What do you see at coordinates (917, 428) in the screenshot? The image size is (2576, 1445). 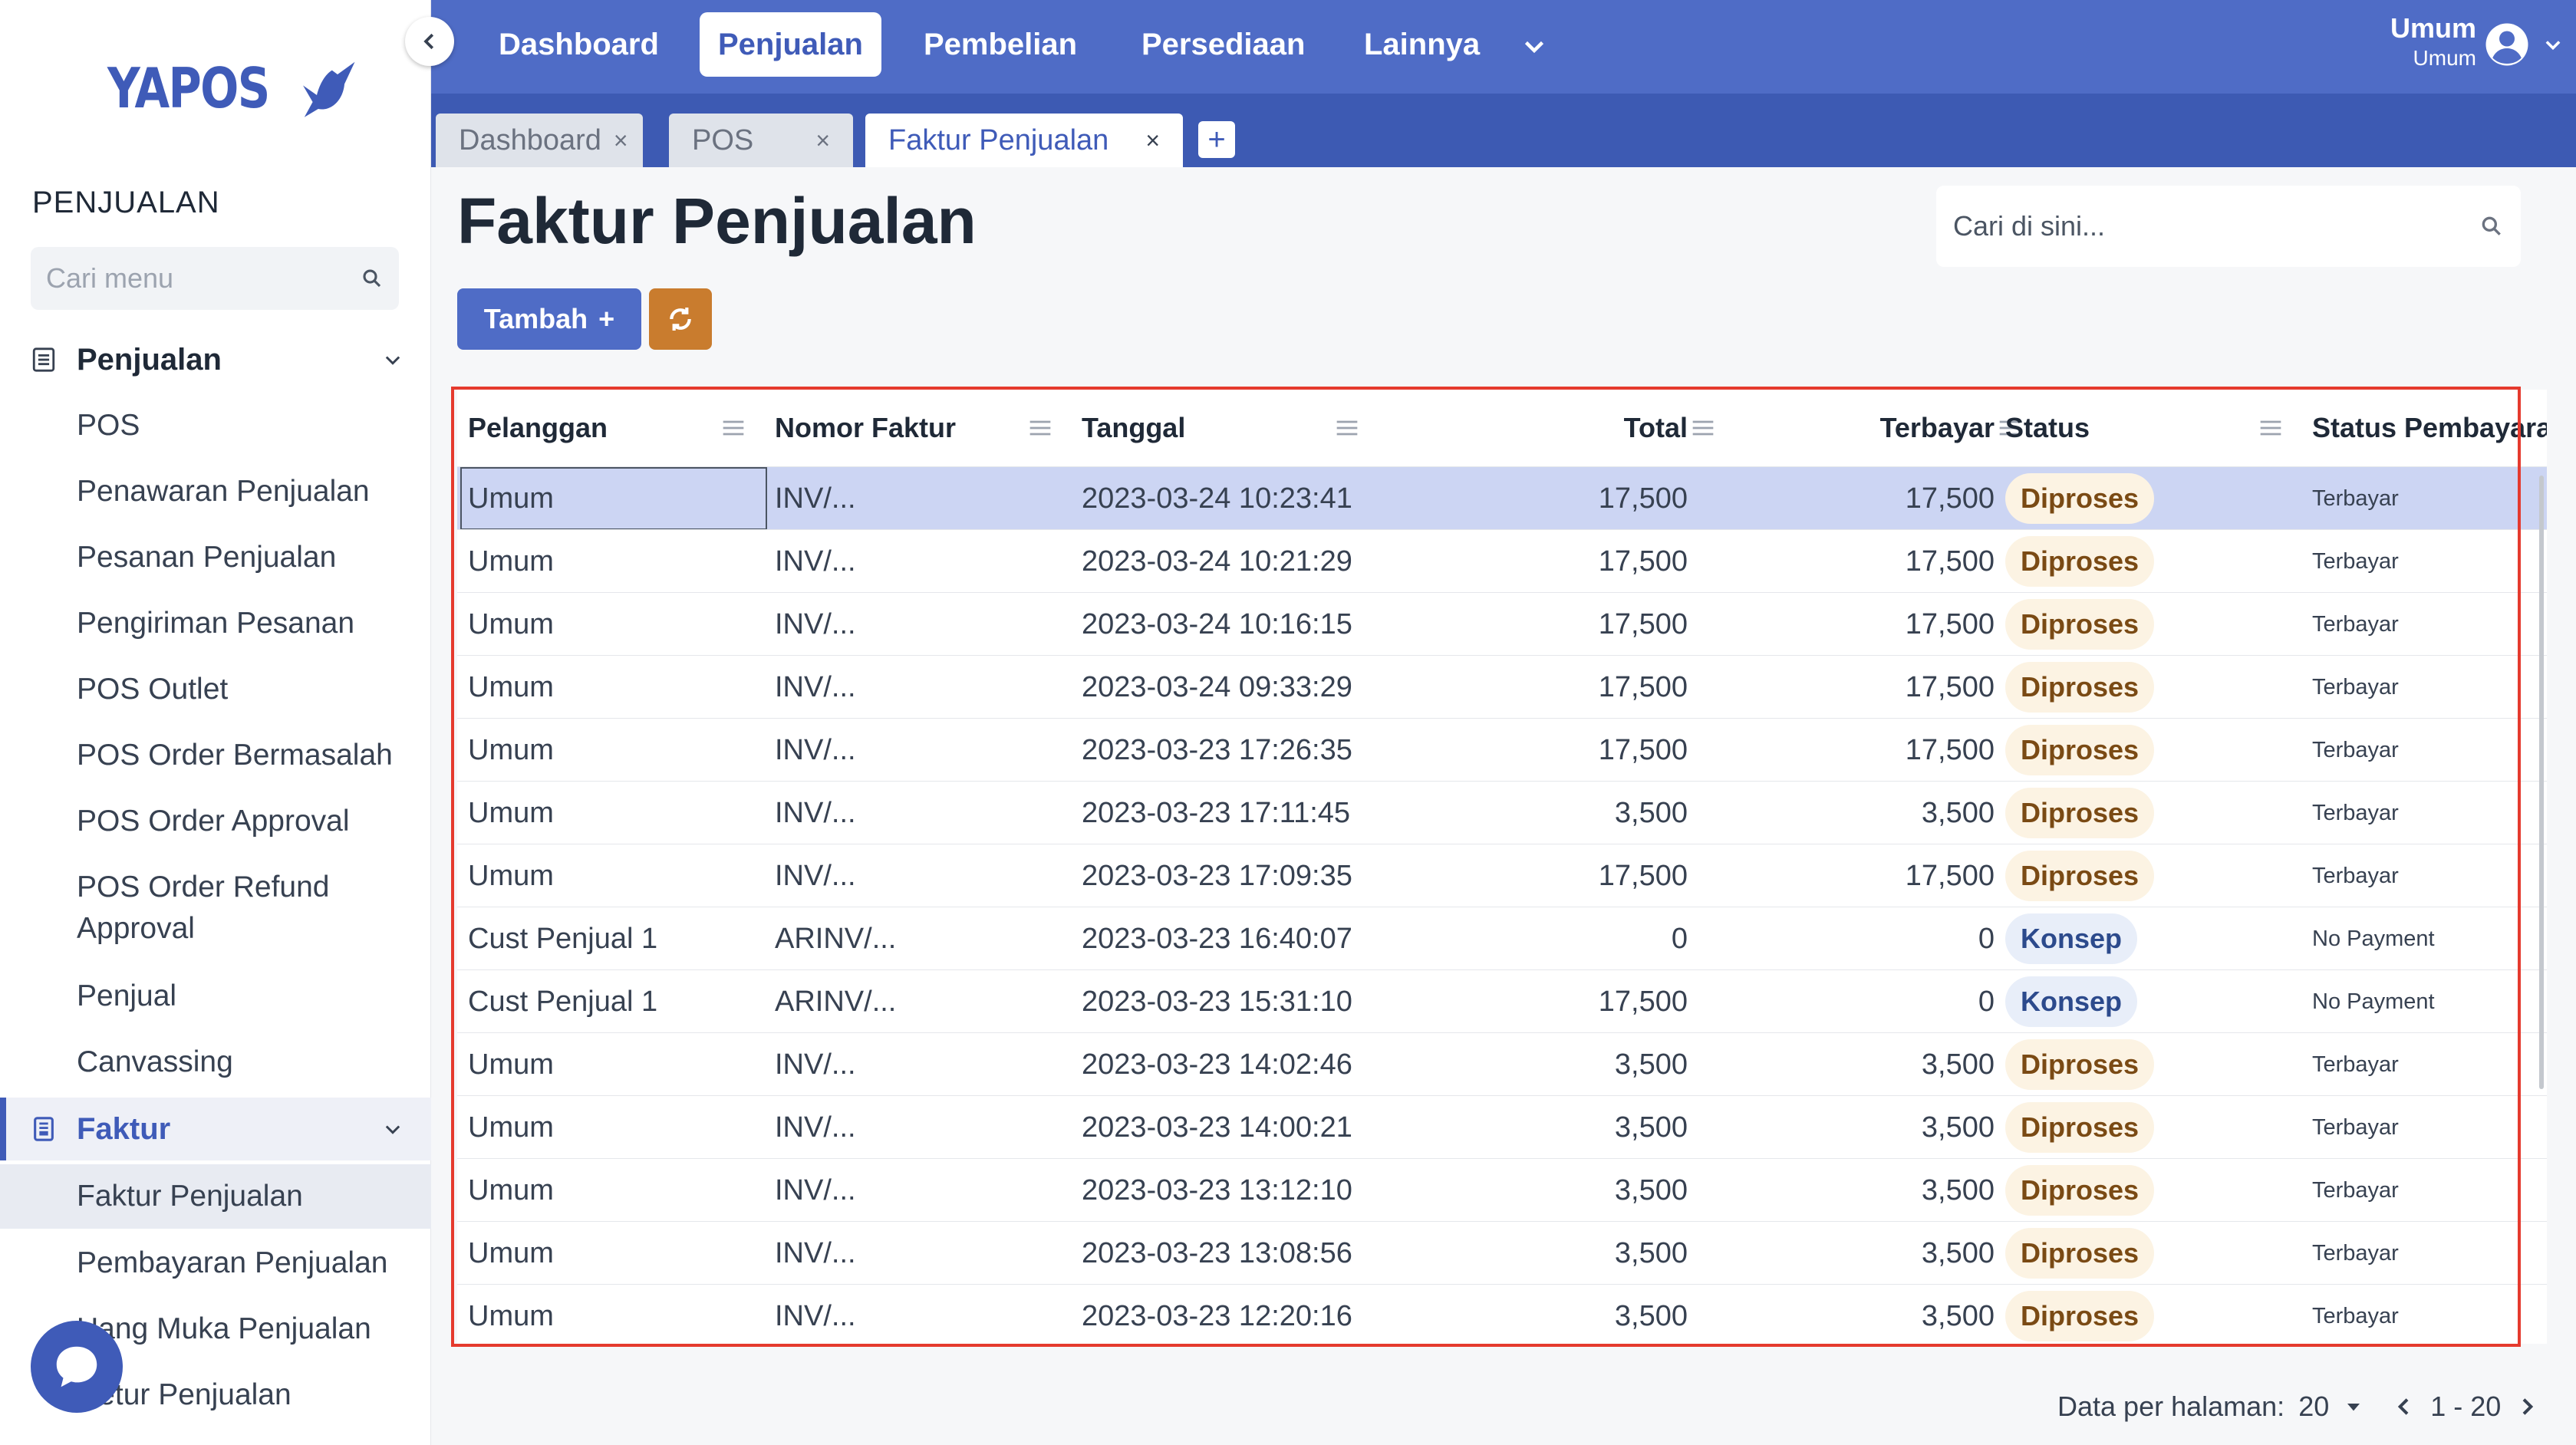 I see `column-header-nomor-faktur: Nomor Faktur` at bounding box center [917, 428].